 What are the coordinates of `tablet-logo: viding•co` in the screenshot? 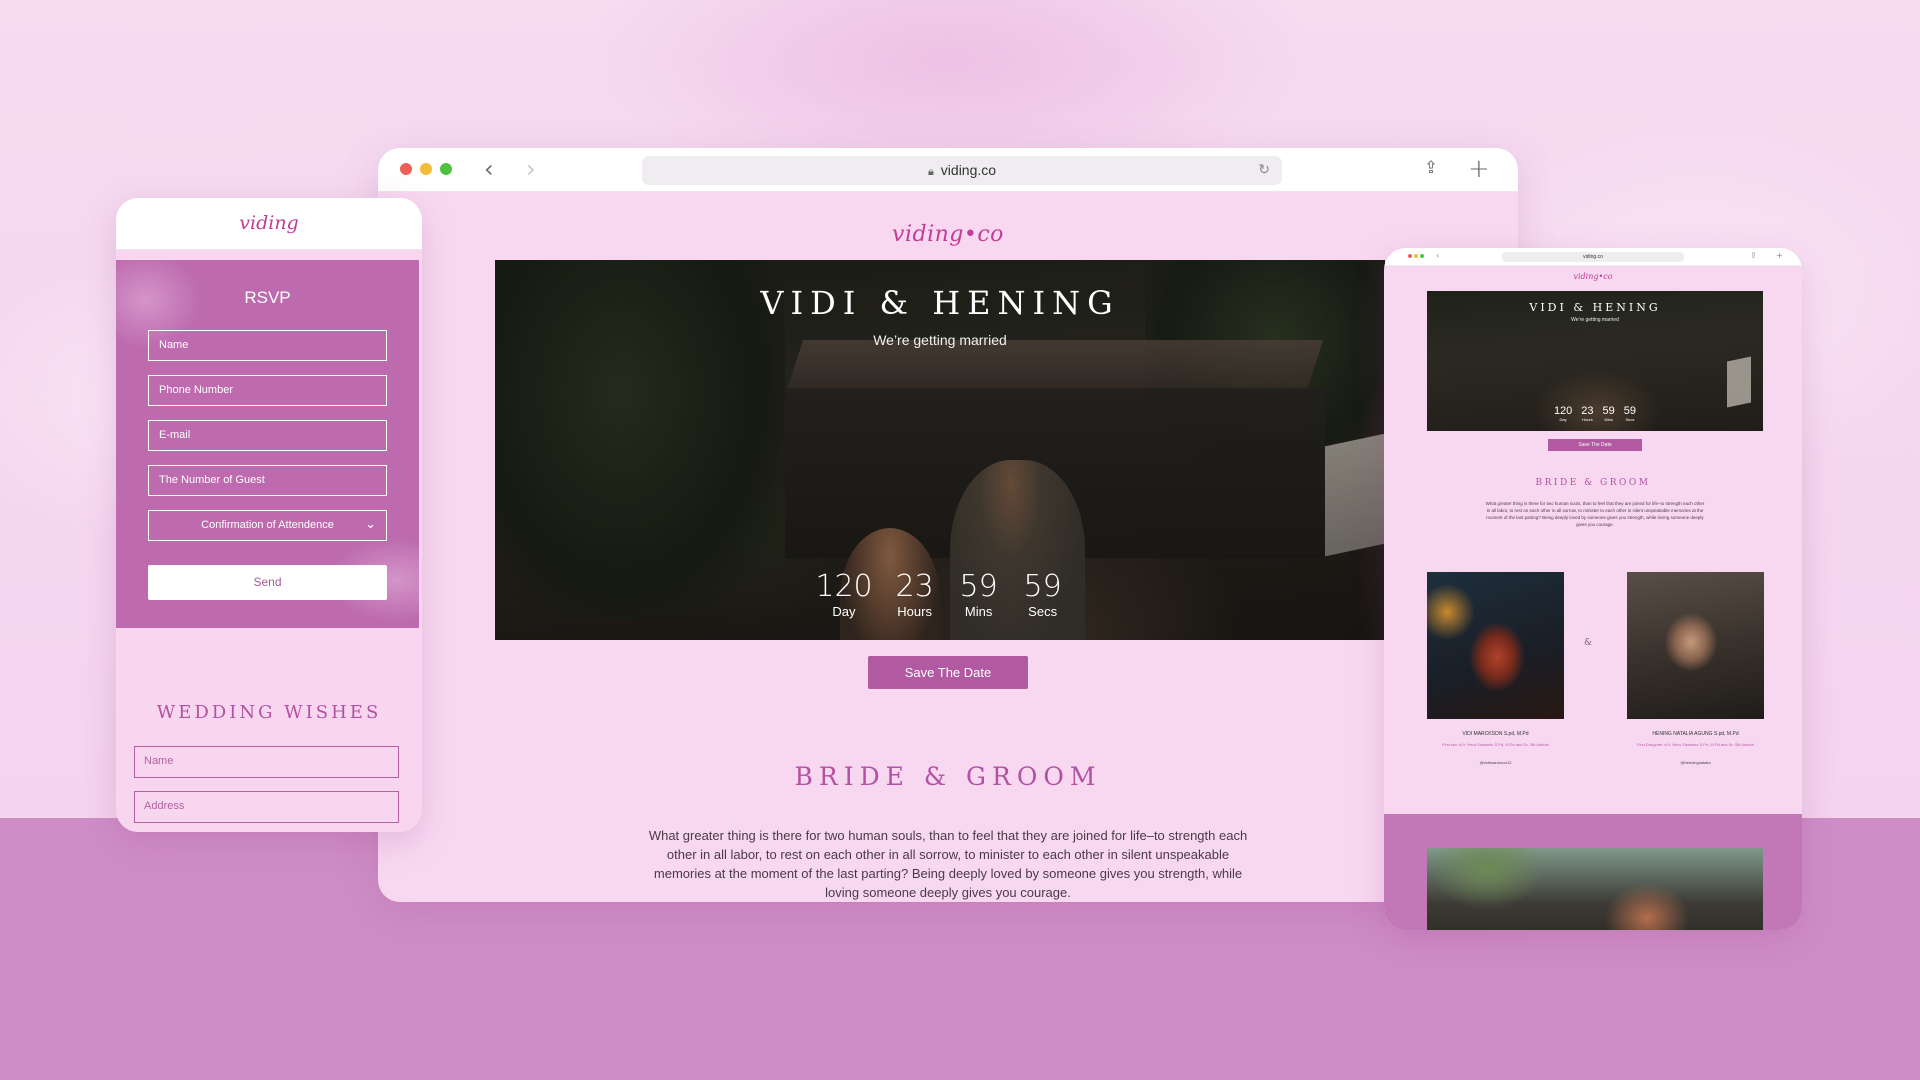 It's located at (1593, 276).